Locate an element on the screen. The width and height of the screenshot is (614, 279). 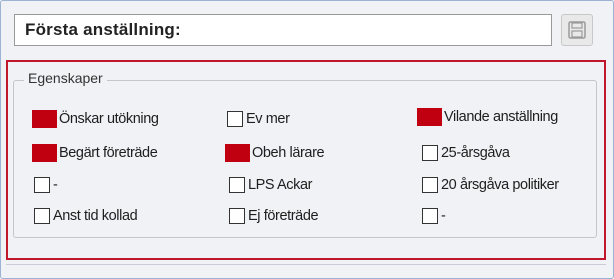
checkbox-dash-1: - is located at coordinates (46, 185).